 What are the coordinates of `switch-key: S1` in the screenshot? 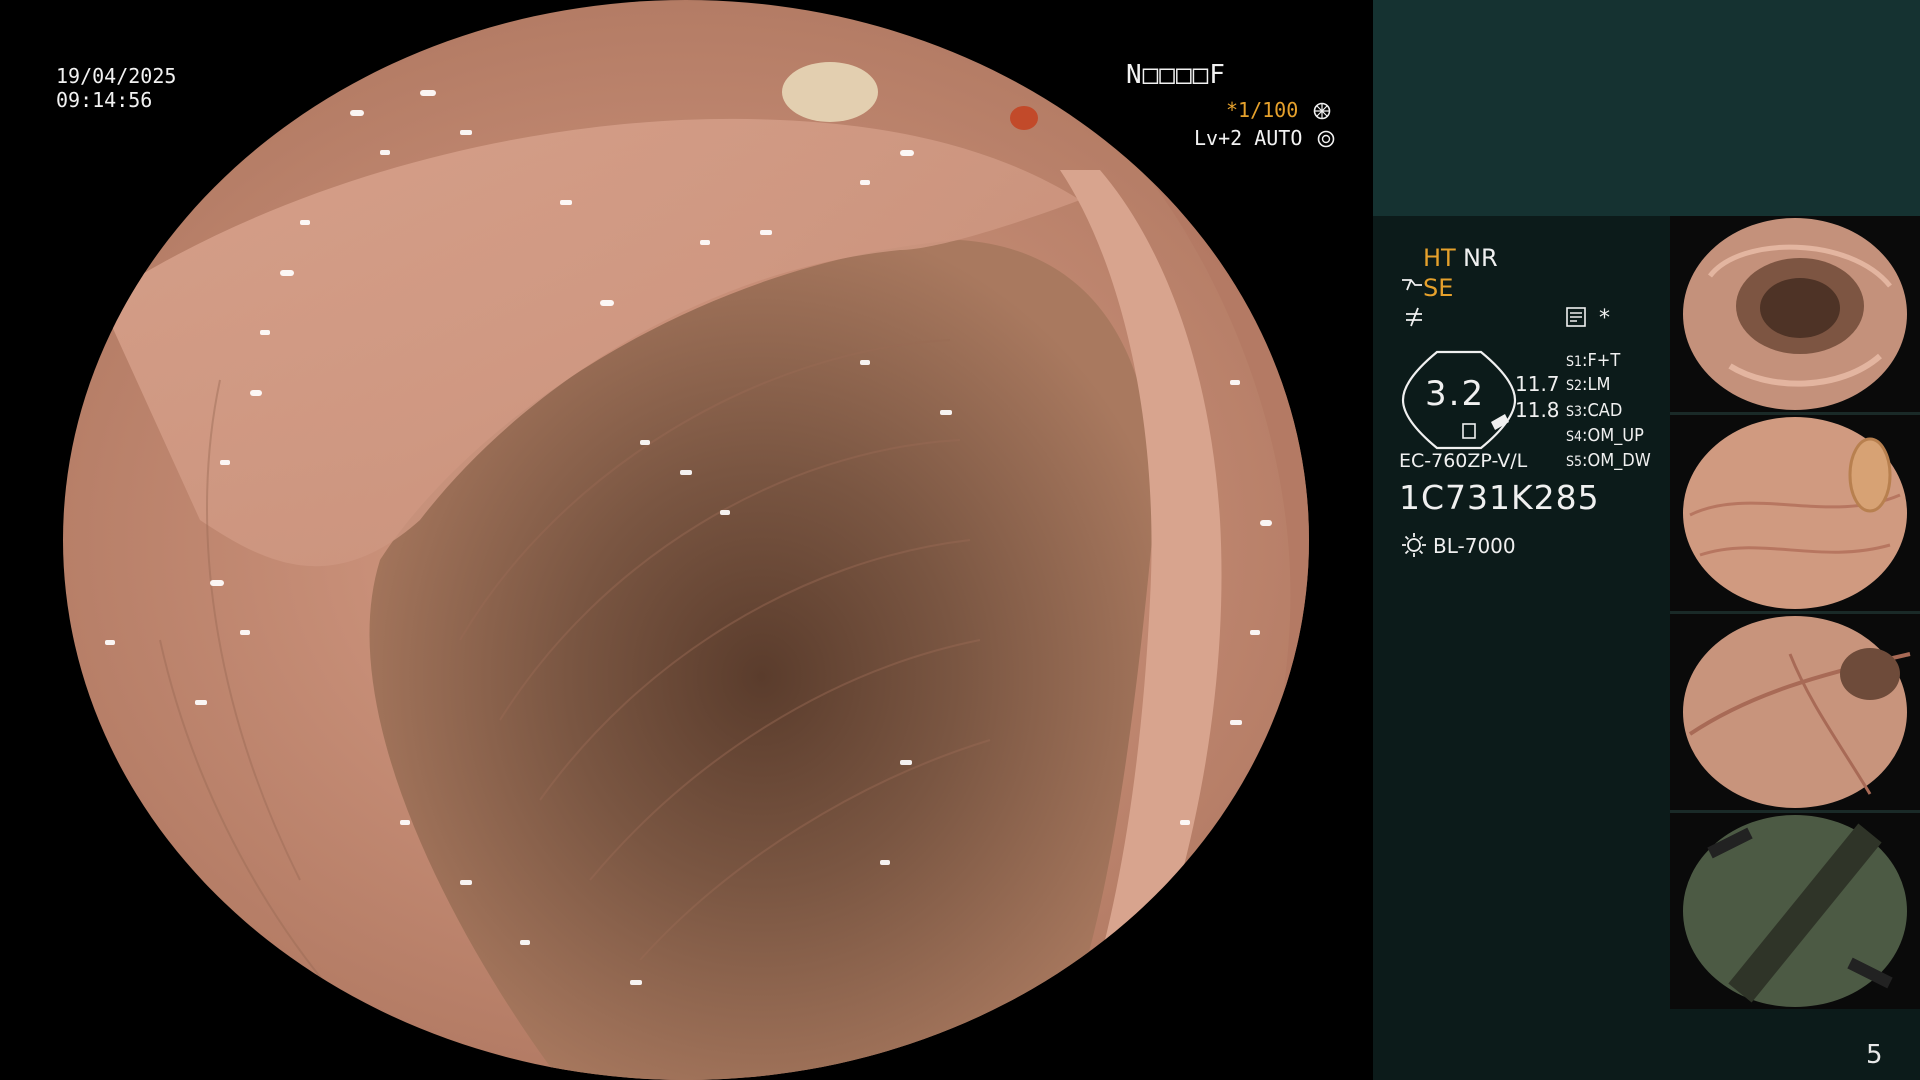 It's located at (1574, 362).